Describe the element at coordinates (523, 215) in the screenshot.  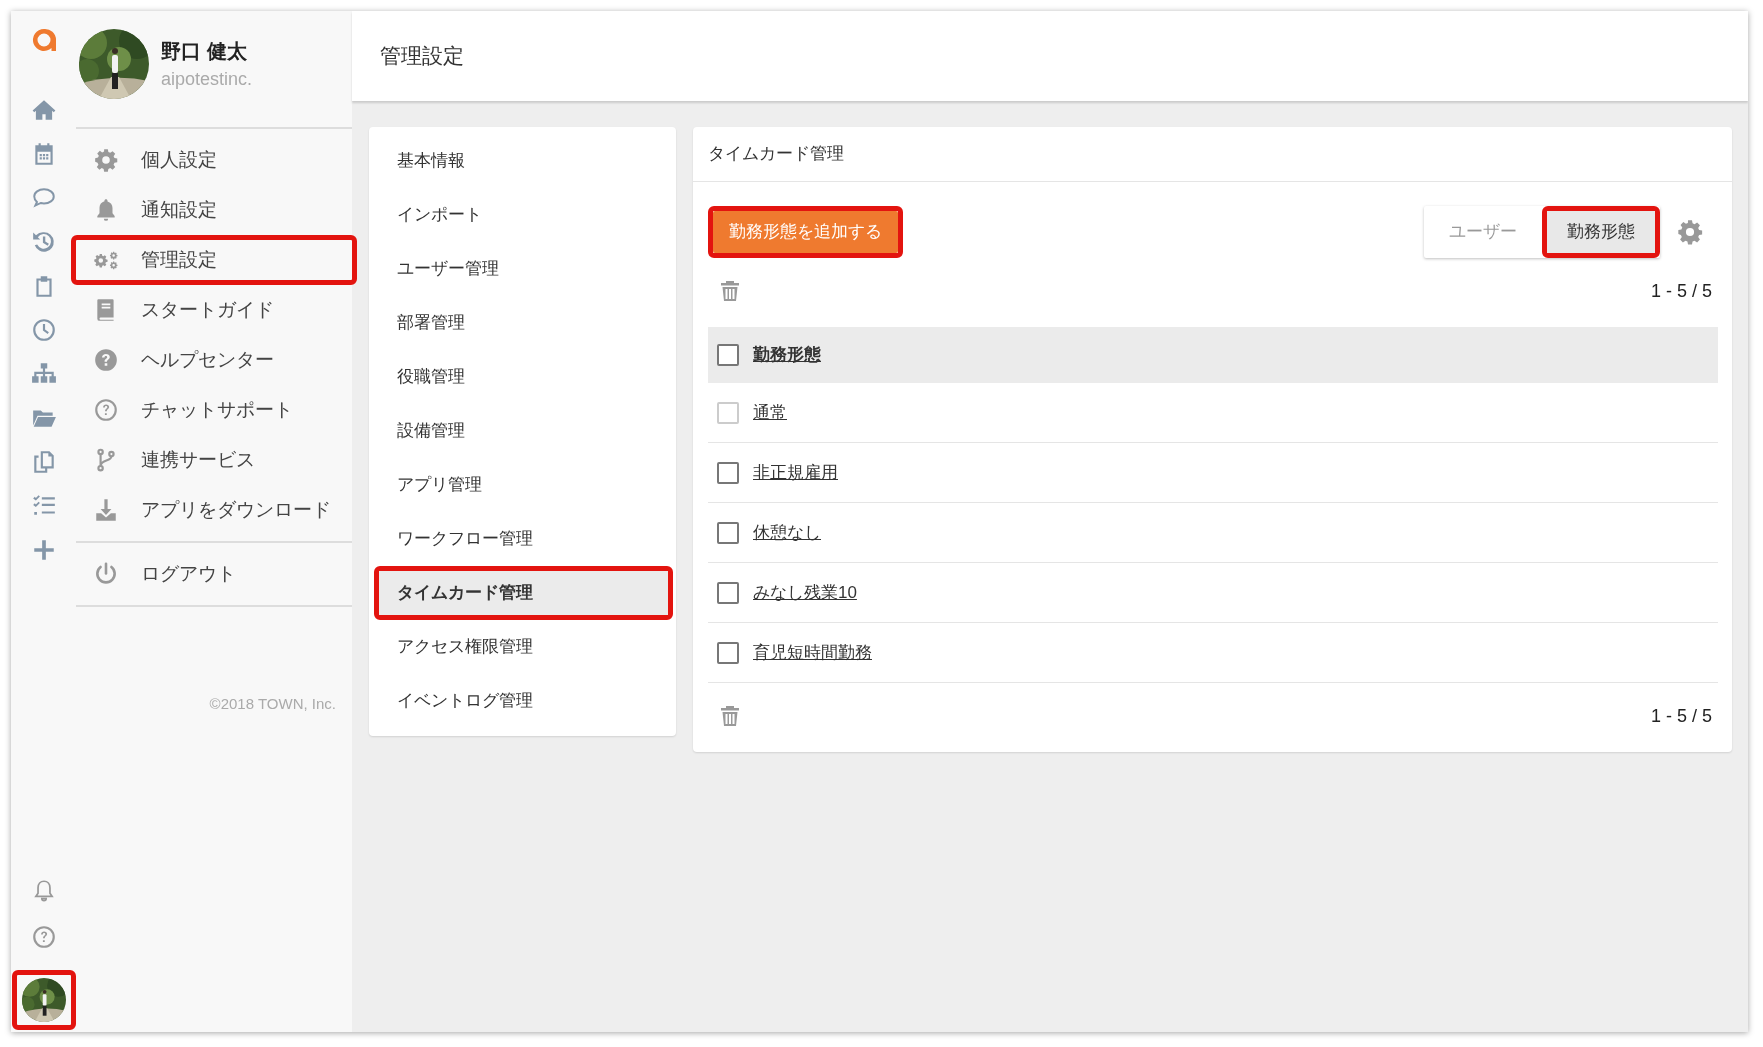
I see `settings-menu-item: インポート` at that location.